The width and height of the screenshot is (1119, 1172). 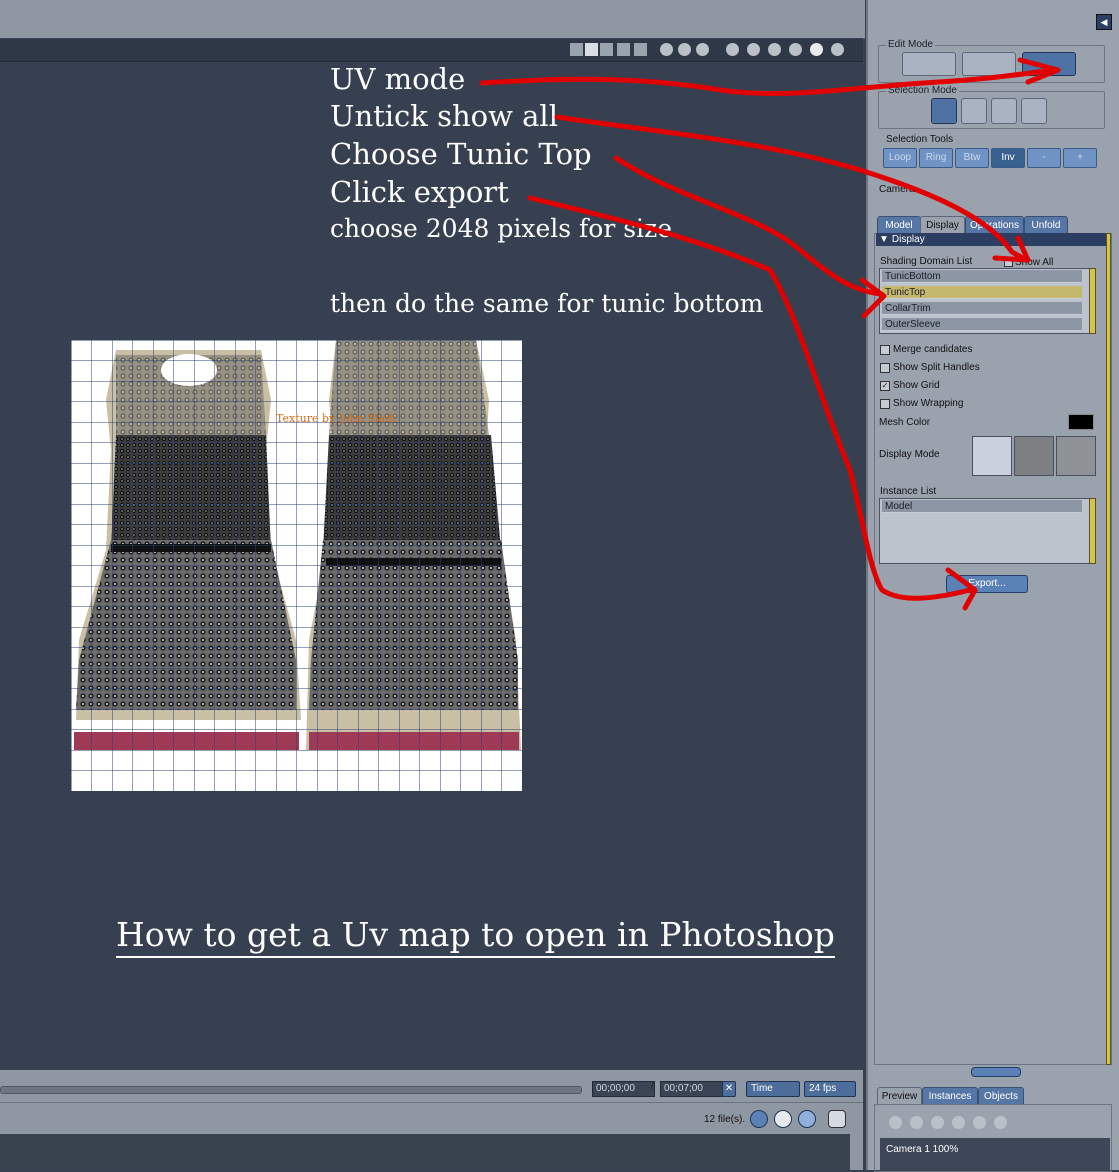 I want to click on arrow-tunic-top, so click(x=748, y=226).